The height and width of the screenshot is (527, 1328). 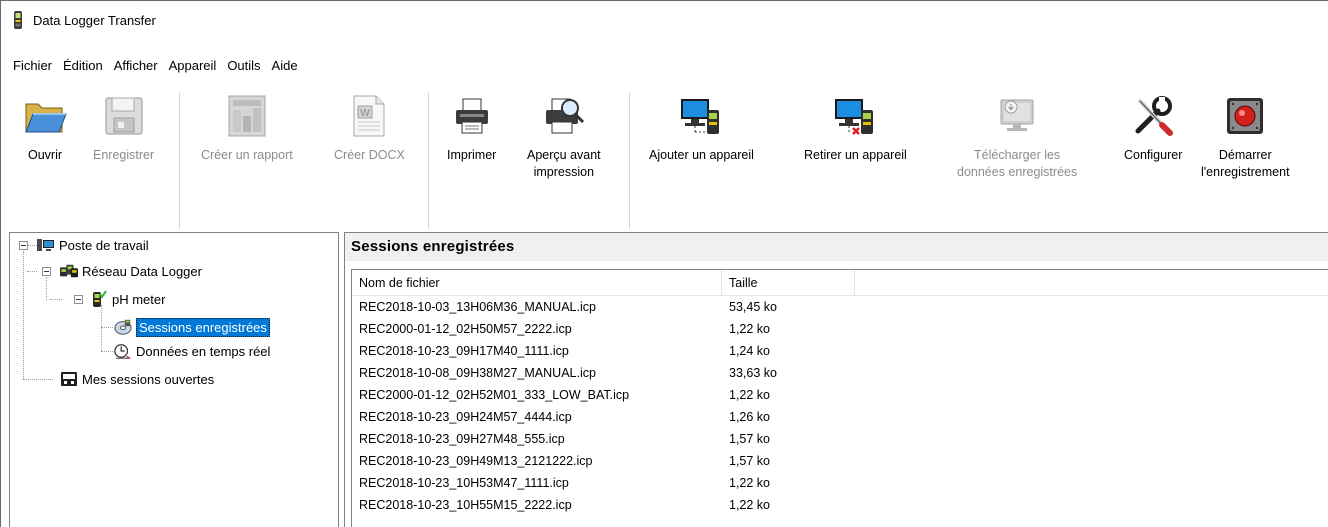 I want to click on tree-item-workstation: Poste de travail, so click(x=93, y=245).